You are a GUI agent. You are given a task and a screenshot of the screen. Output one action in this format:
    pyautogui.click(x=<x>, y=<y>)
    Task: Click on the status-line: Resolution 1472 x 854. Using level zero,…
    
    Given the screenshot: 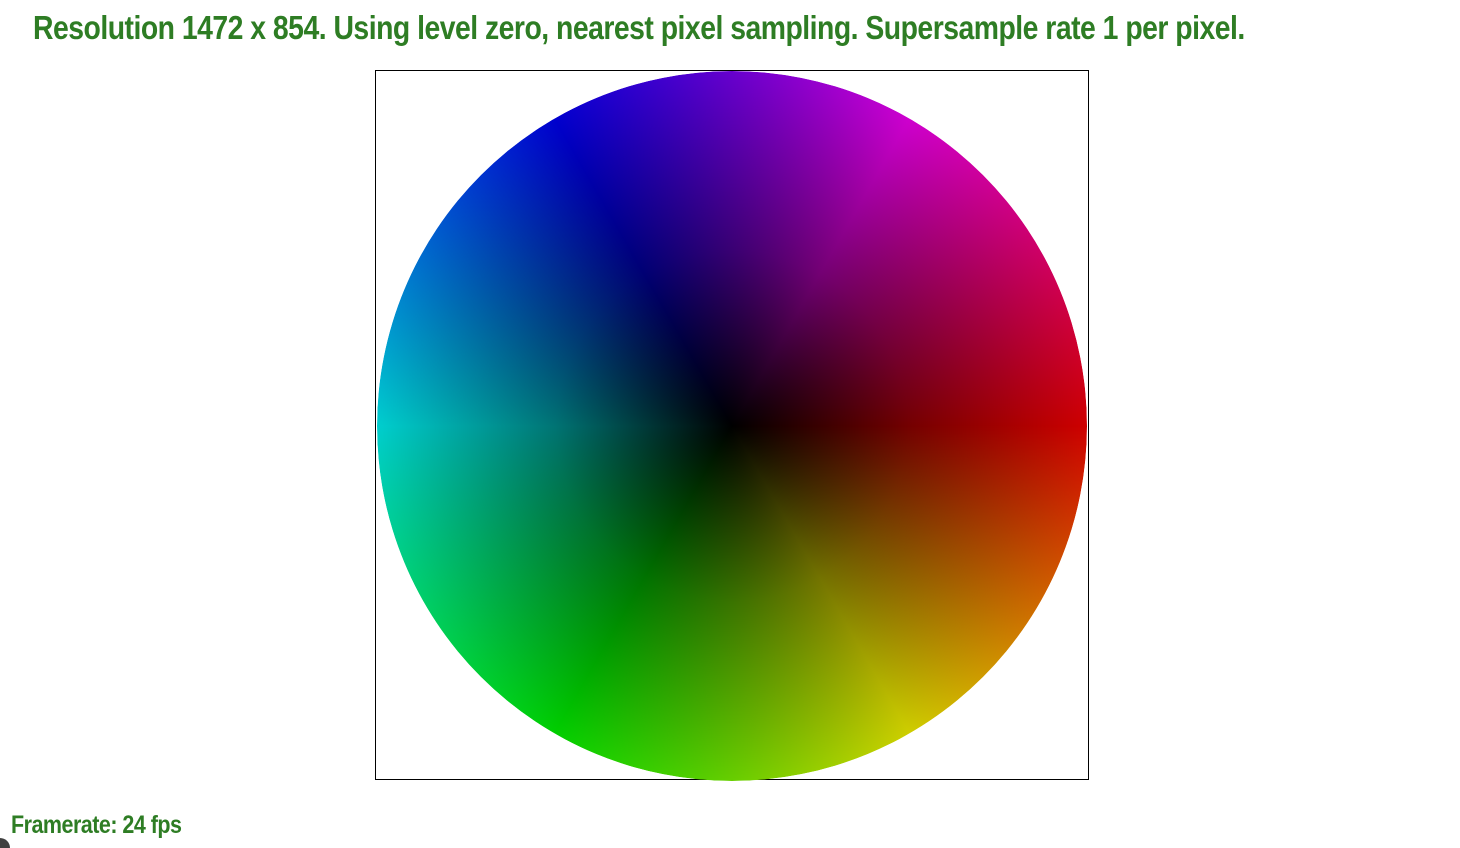 What is the action you would take?
    pyautogui.click(x=639, y=27)
    